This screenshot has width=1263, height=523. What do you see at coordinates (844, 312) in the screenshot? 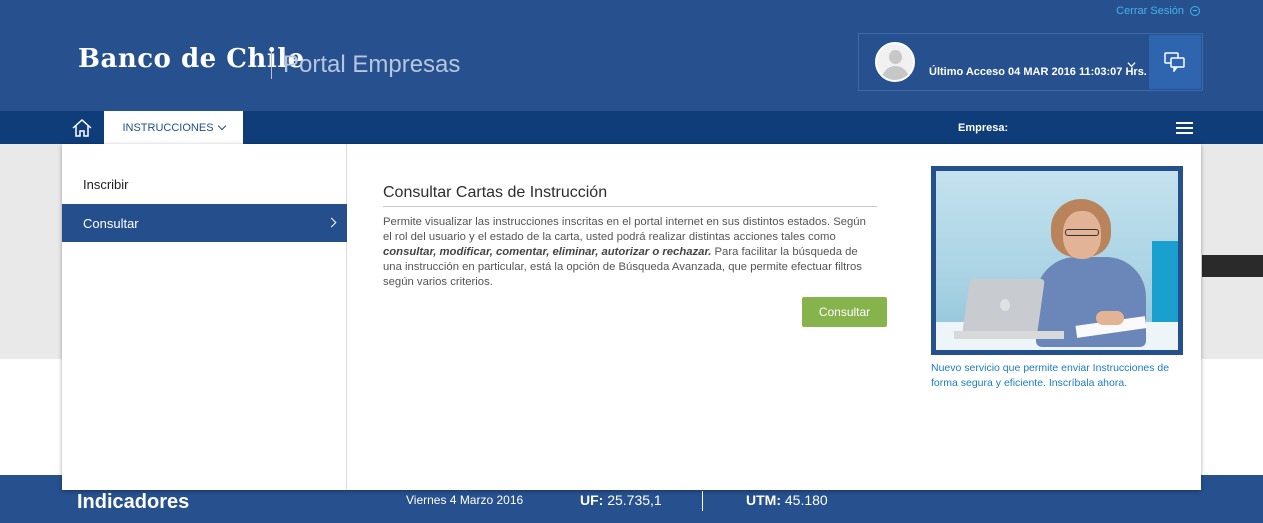
I see `consultar-button: Consultar` at bounding box center [844, 312].